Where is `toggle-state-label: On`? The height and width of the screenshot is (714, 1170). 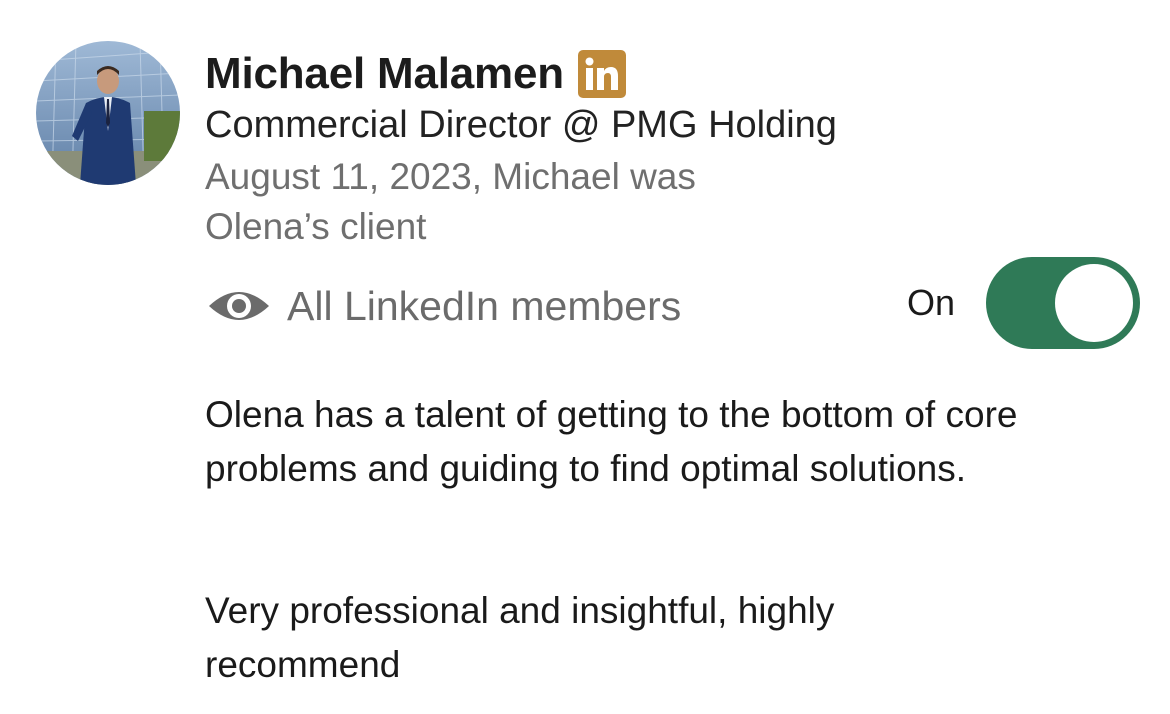 toggle-state-label: On is located at coordinates (931, 302).